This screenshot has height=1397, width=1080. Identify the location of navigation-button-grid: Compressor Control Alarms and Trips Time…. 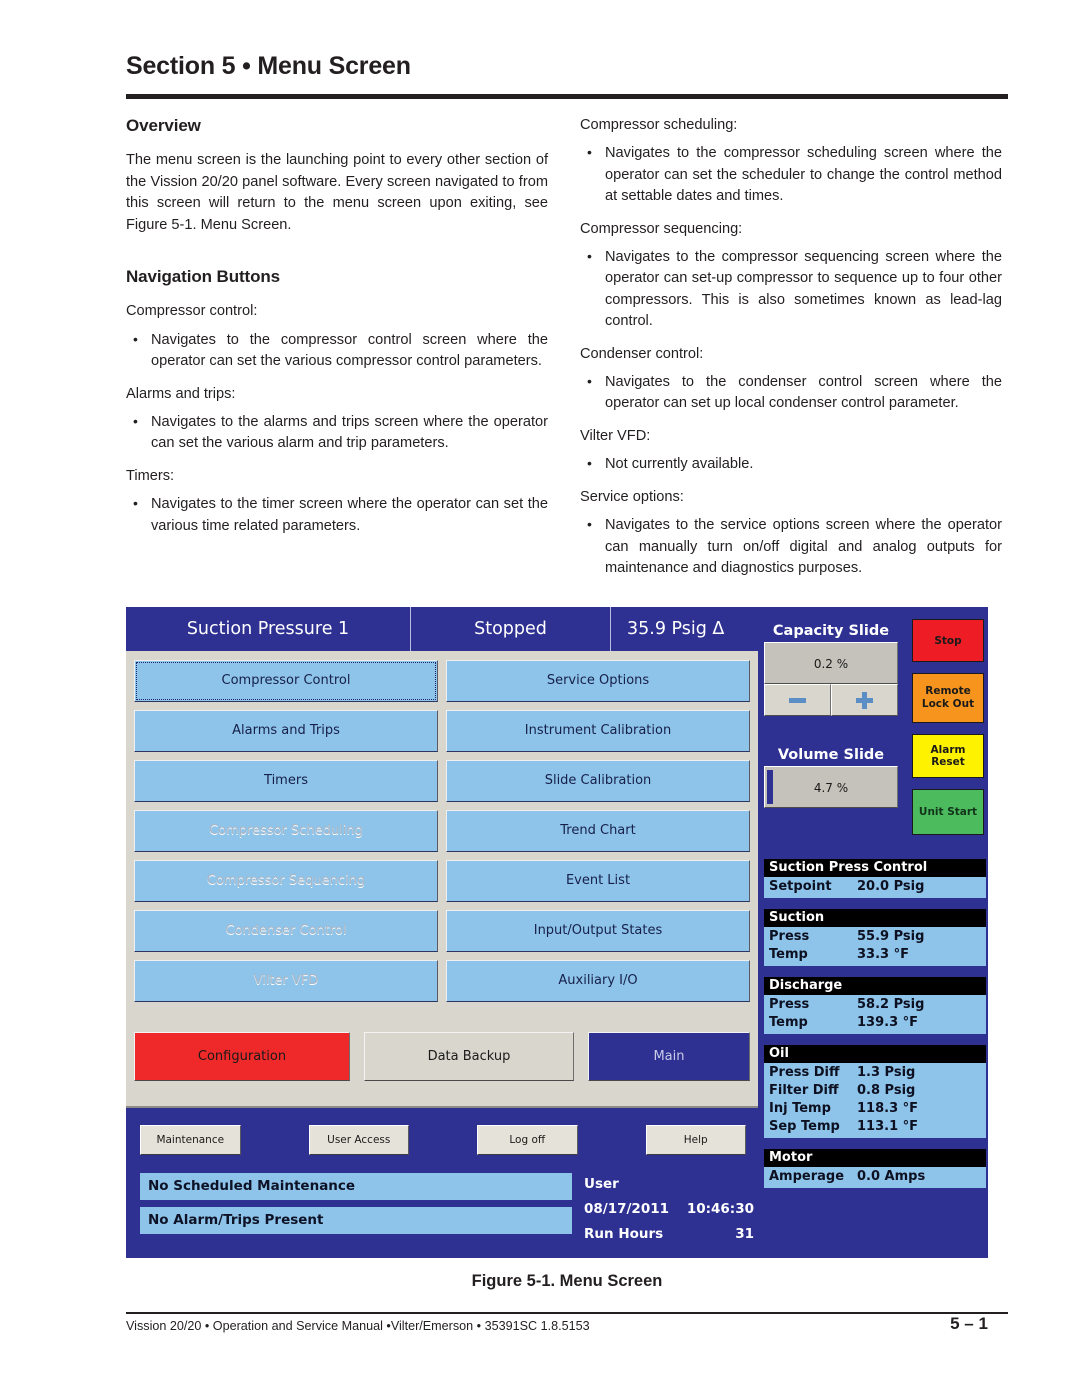
(442, 835).